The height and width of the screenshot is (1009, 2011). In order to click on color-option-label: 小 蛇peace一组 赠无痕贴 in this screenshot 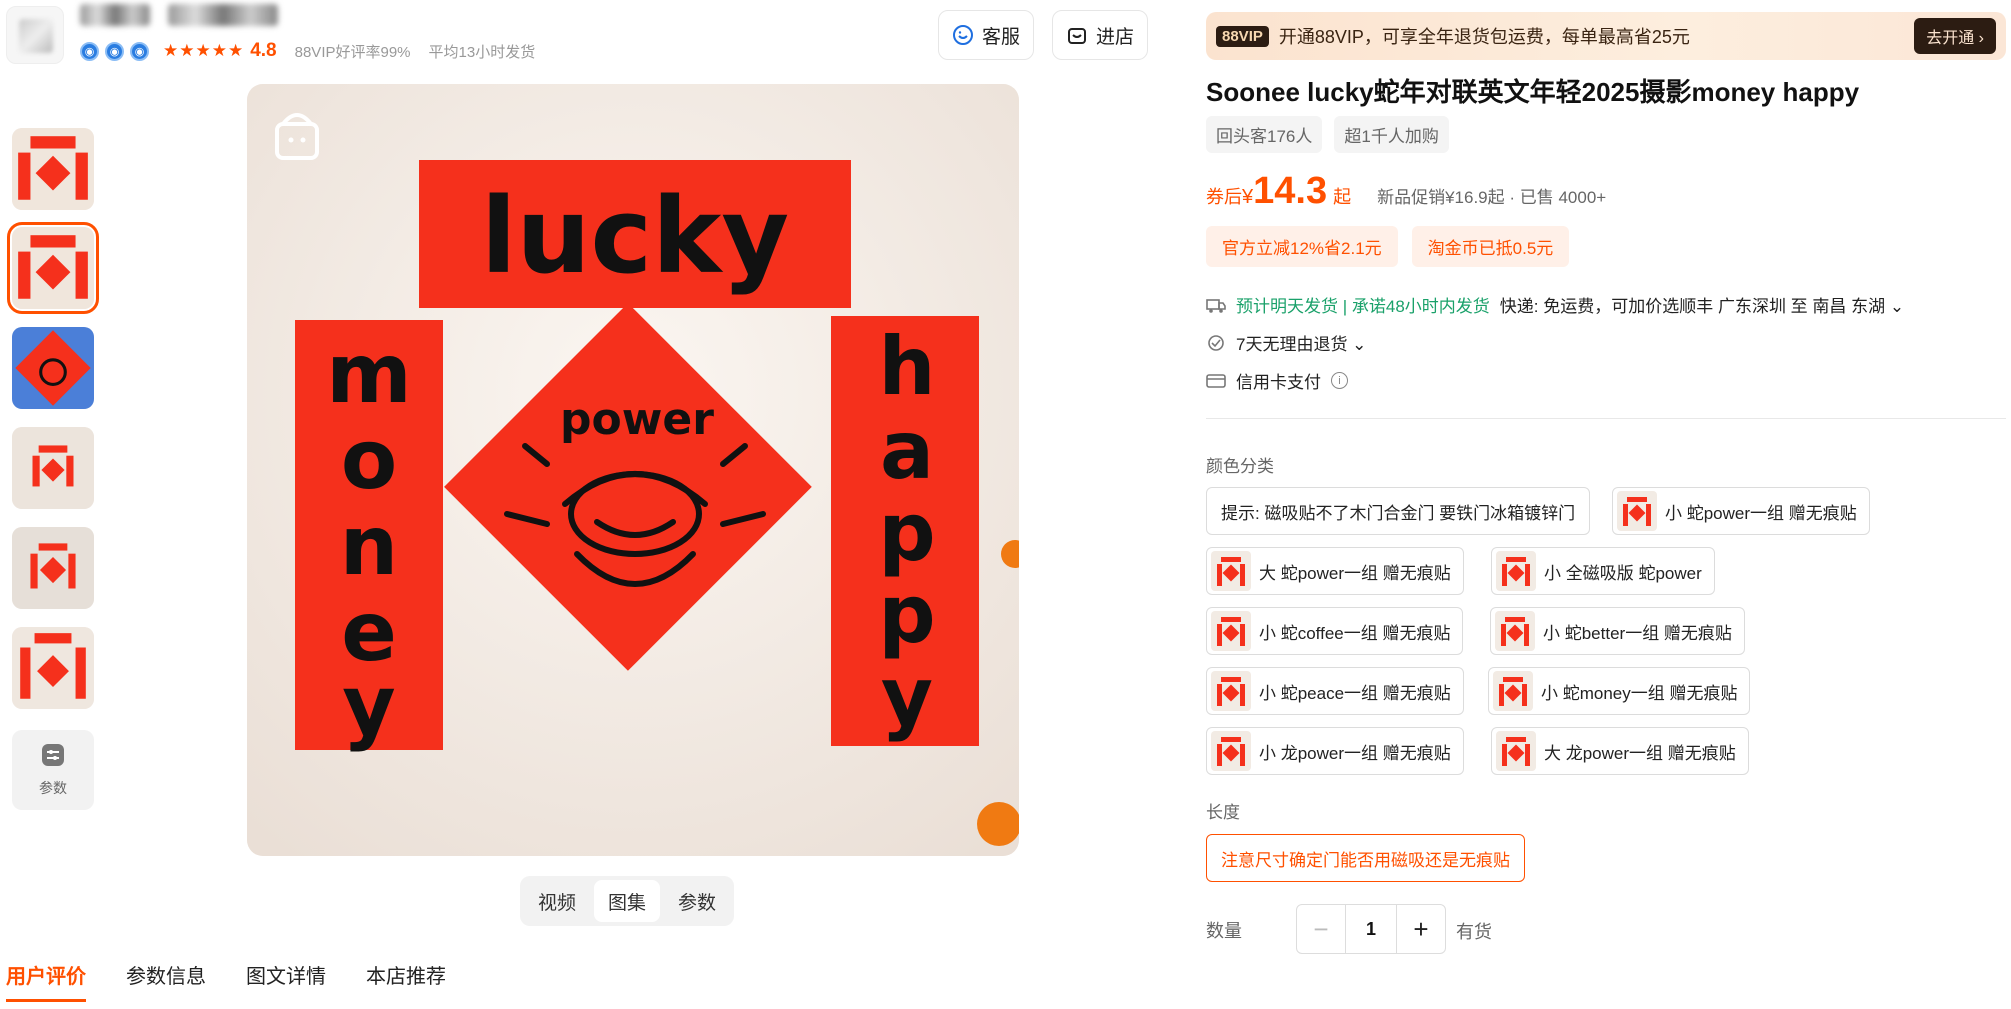, I will do `click(1355, 693)`.